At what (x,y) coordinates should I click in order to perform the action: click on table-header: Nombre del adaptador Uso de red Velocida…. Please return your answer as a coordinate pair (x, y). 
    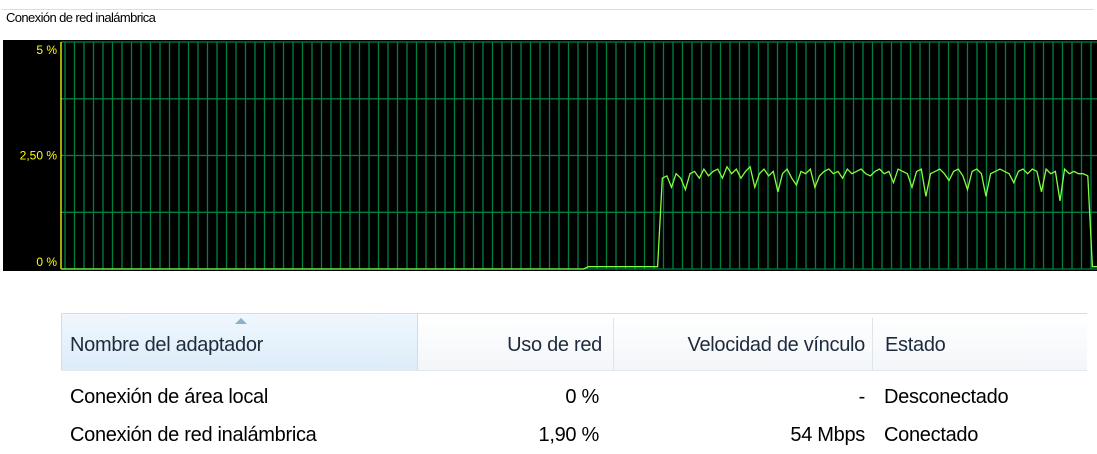
    Looking at the image, I should click on (574, 342).